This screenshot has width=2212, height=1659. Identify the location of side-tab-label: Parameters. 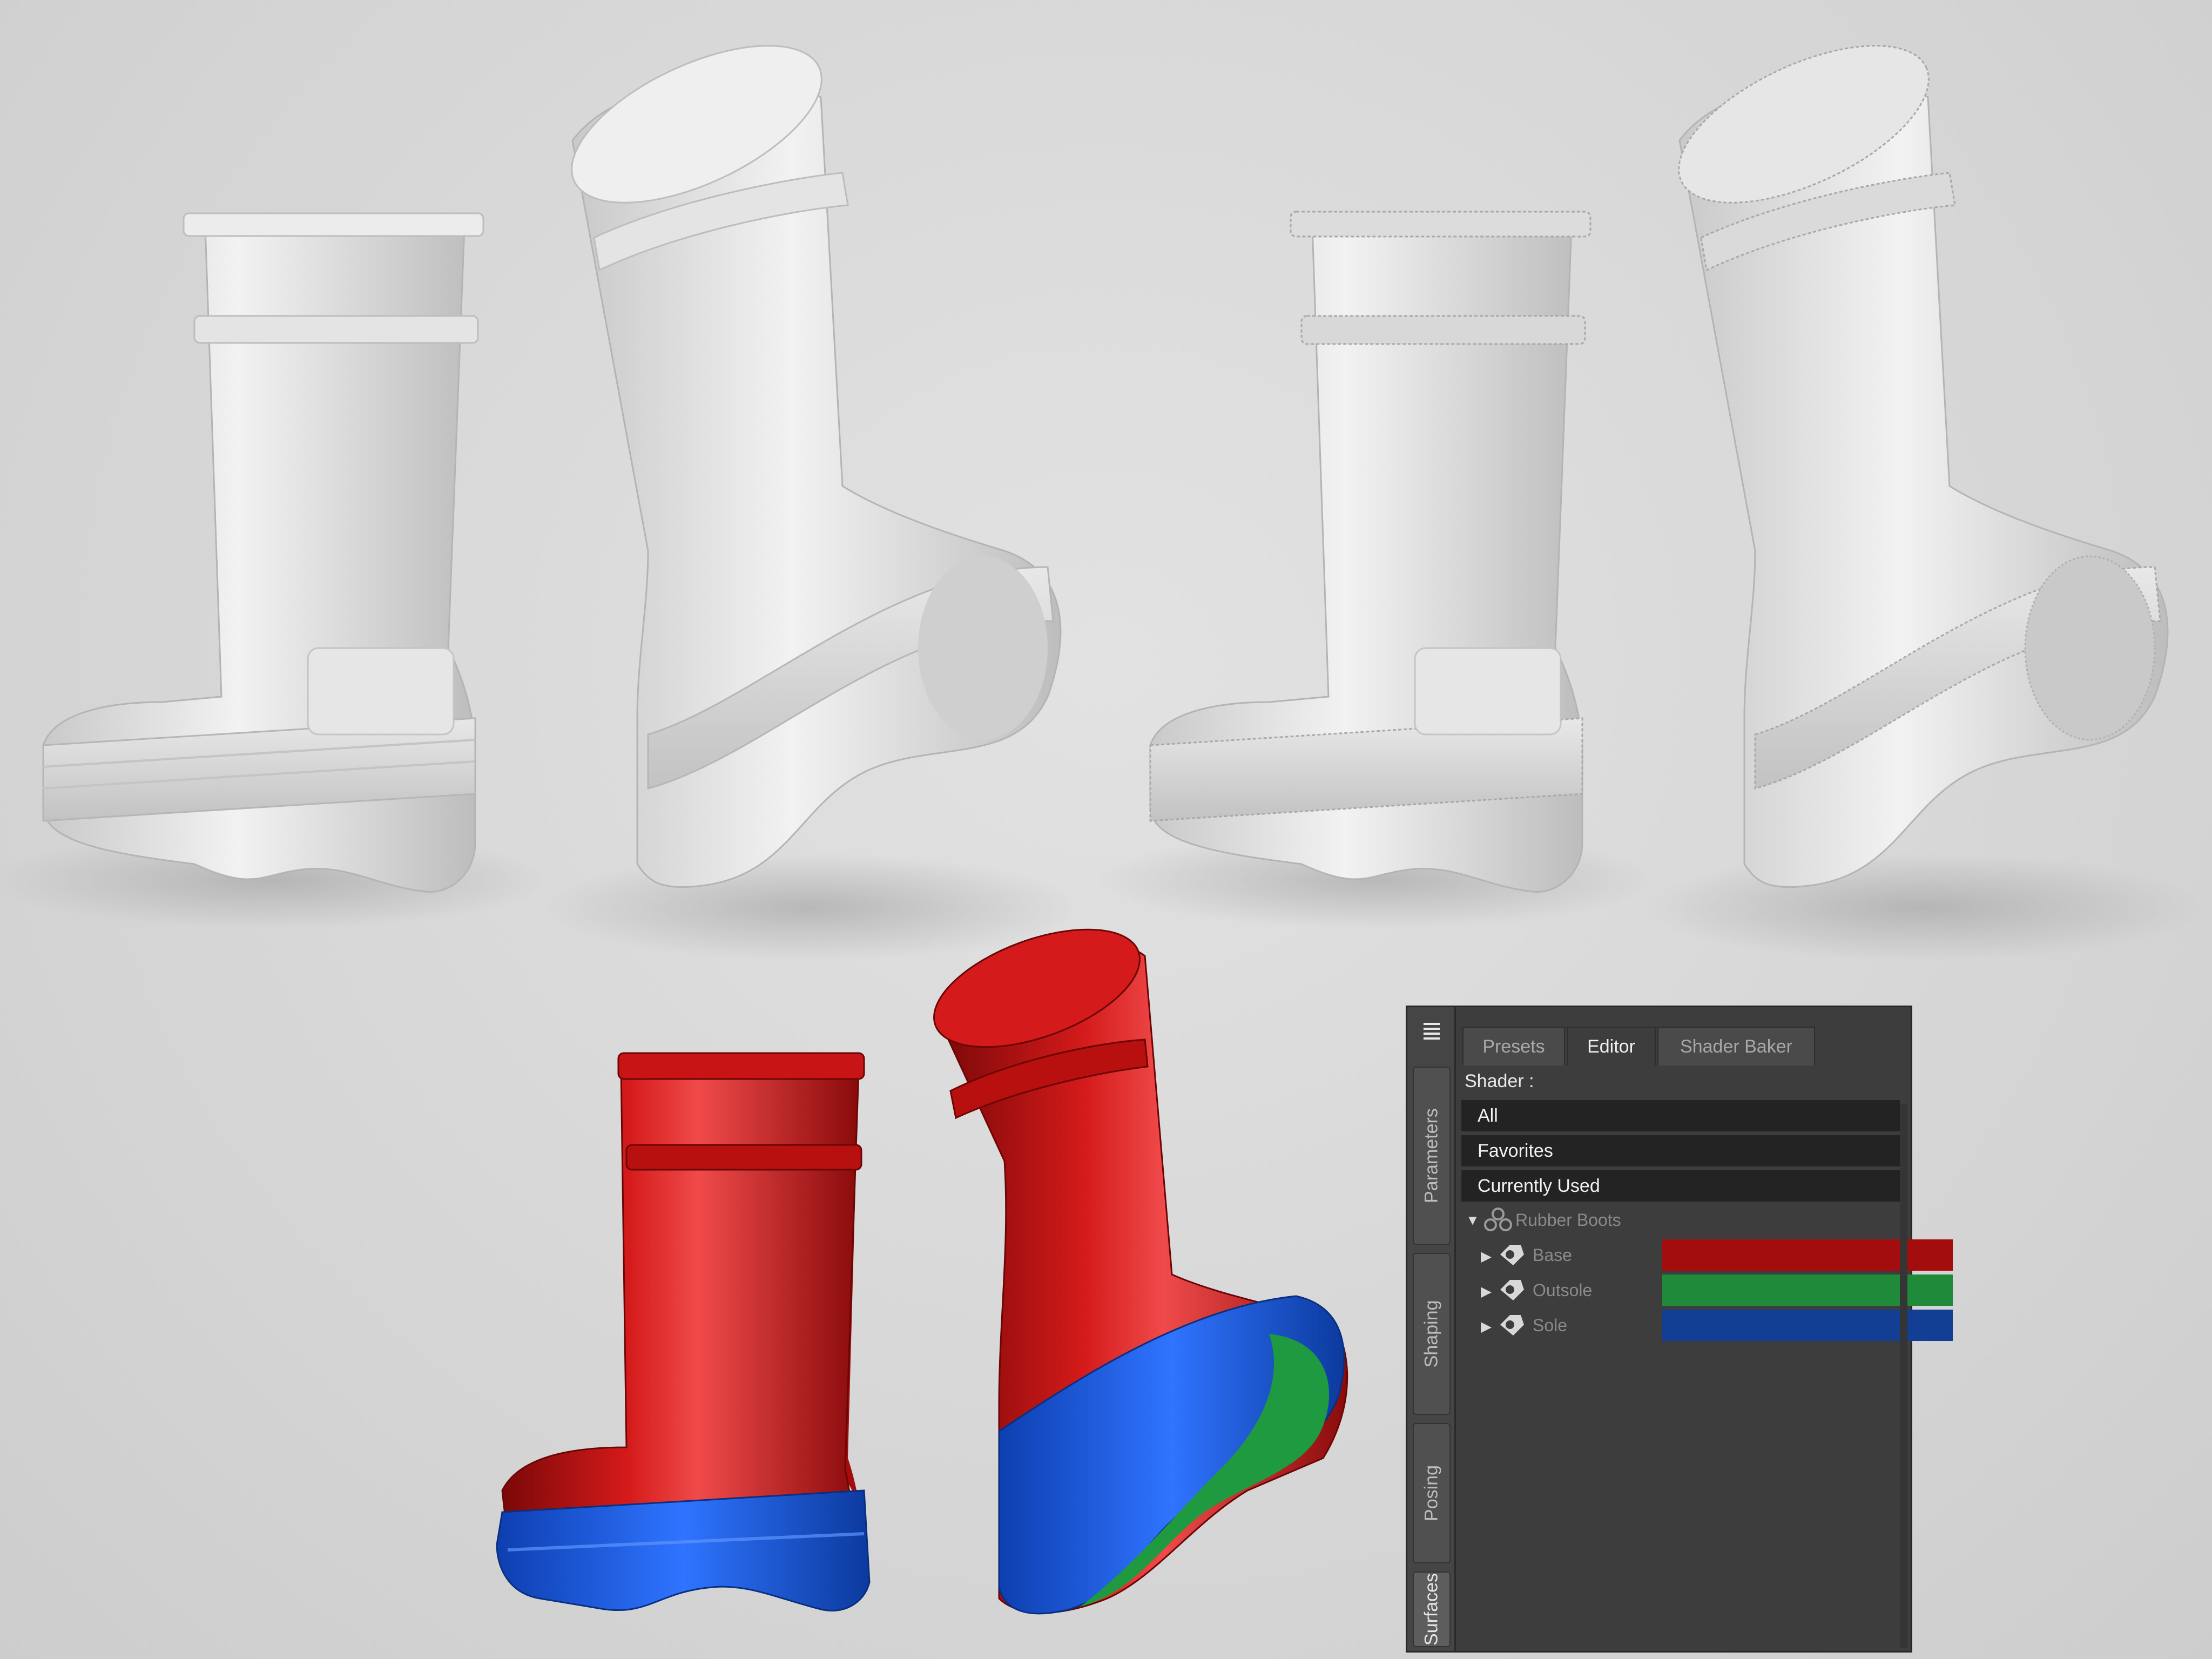
(1431, 1155).